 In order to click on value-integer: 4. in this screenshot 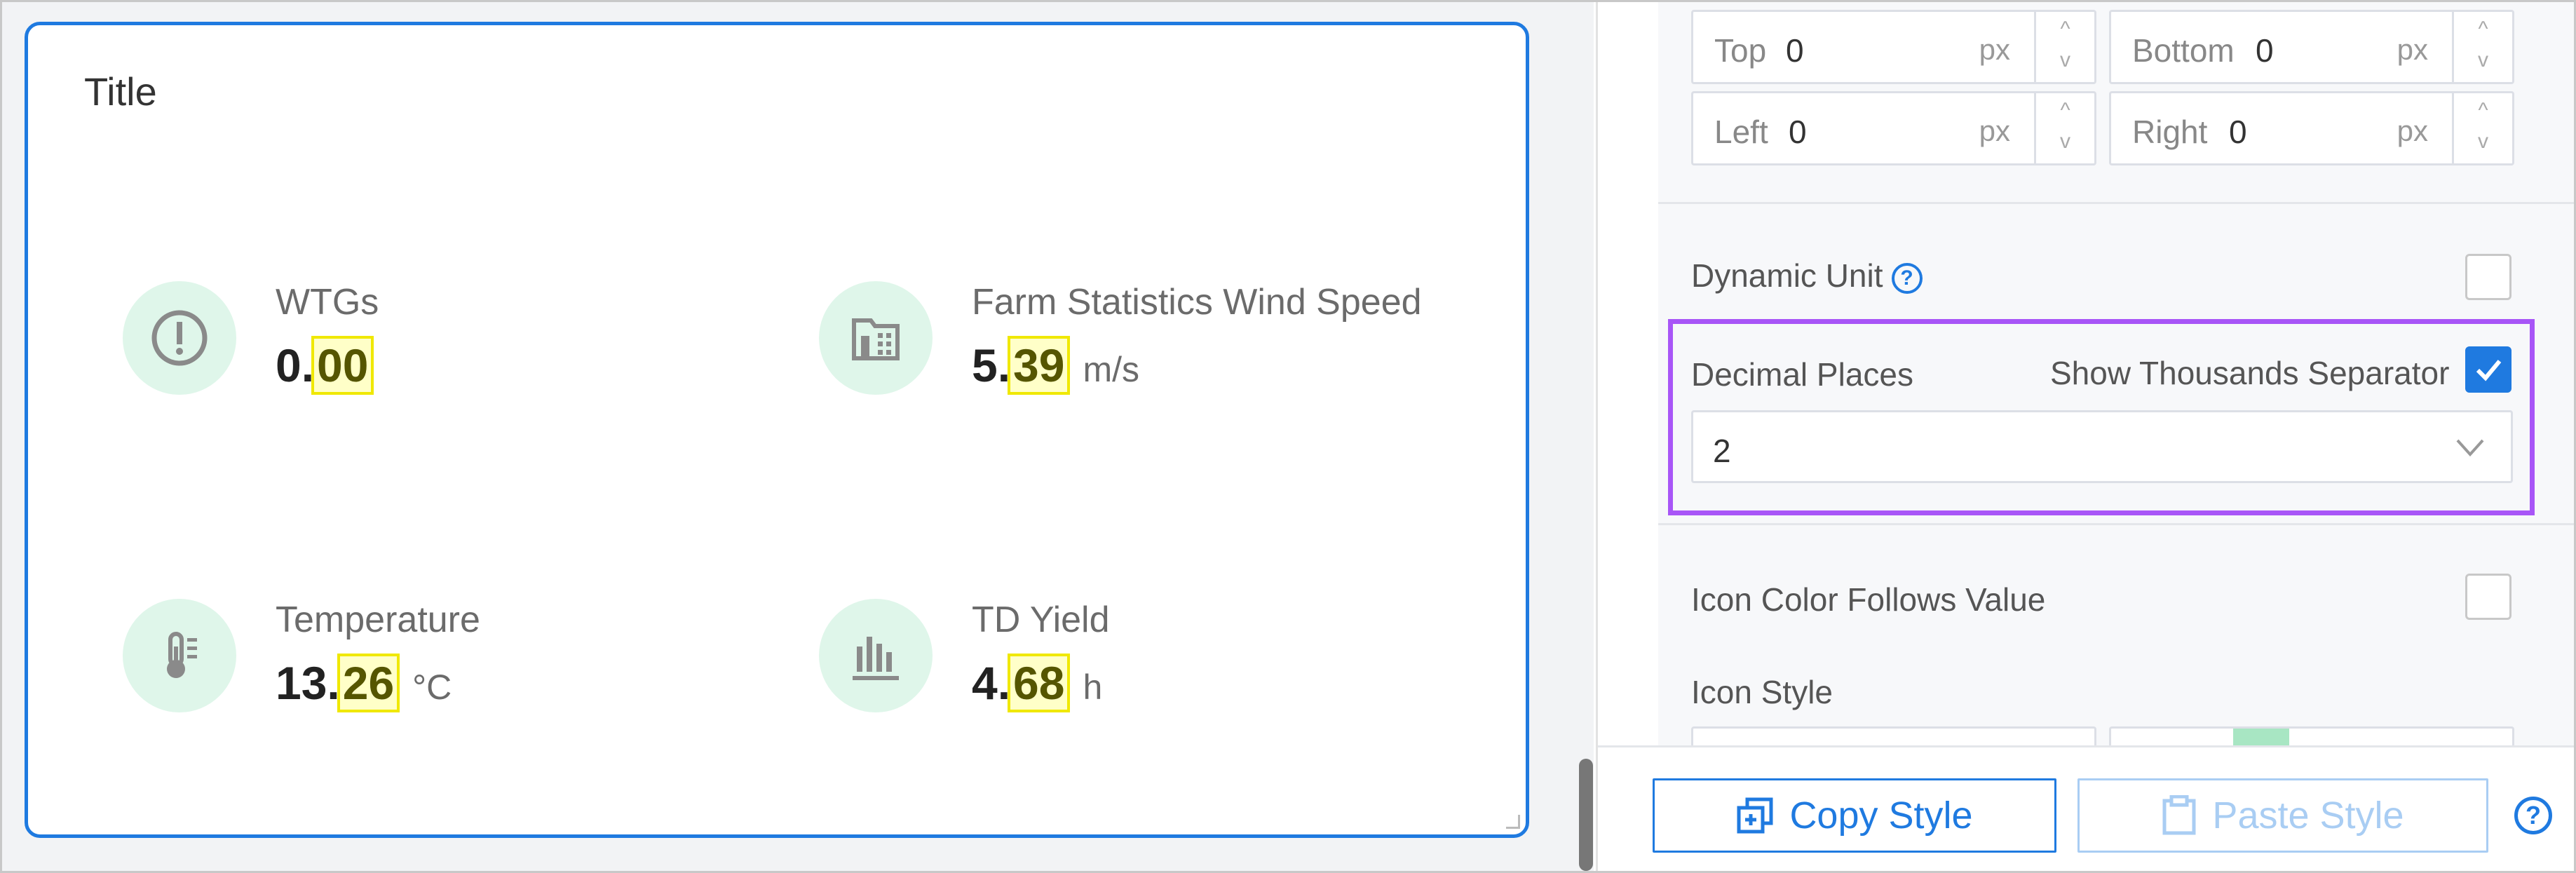, I will do `click(991, 683)`.